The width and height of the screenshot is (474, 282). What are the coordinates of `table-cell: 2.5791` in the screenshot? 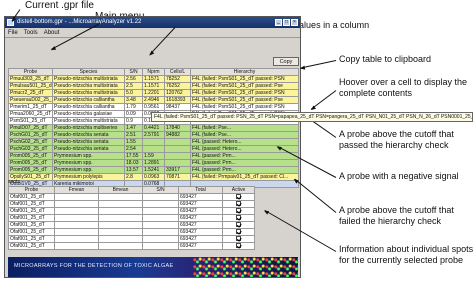 It's located at (153, 135).